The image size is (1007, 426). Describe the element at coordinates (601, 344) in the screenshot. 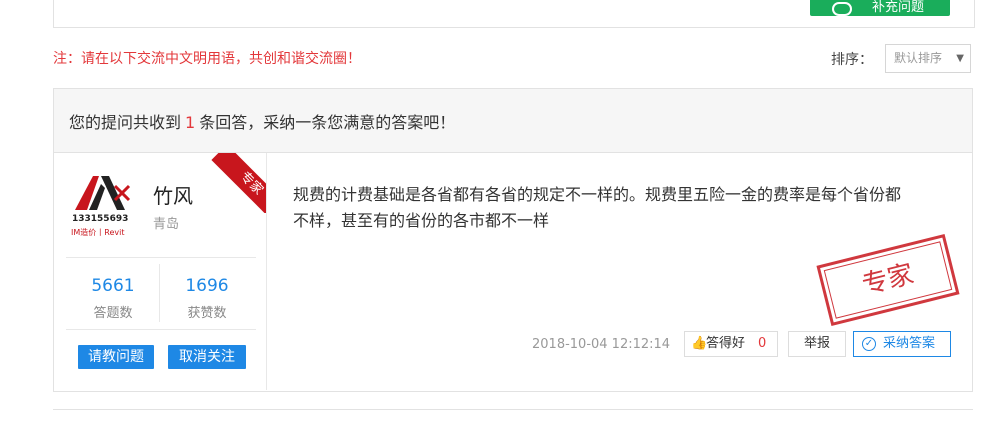

I see `answer-timestamp: 2018-10-04 12:12:14` at that location.